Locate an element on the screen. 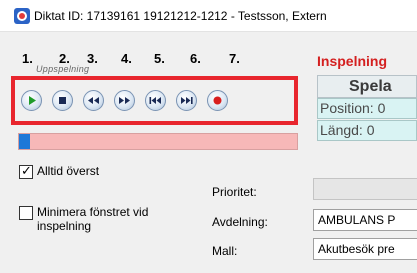  recording-title: Inspelning is located at coordinates (352, 61).